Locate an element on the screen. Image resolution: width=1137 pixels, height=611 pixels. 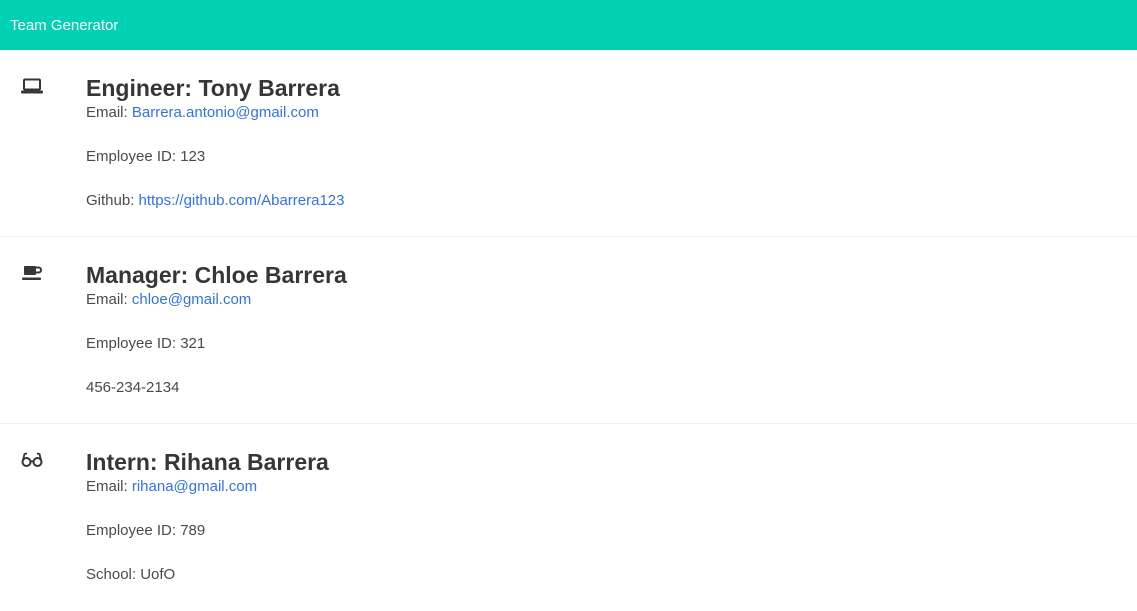
email-line: Email: chloe@gmail.com is located at coordinates (216, 300).